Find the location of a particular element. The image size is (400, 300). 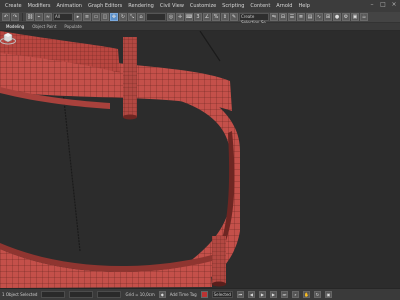

go-to-end-icon: ⏭ is located at coordinates (284, 294).